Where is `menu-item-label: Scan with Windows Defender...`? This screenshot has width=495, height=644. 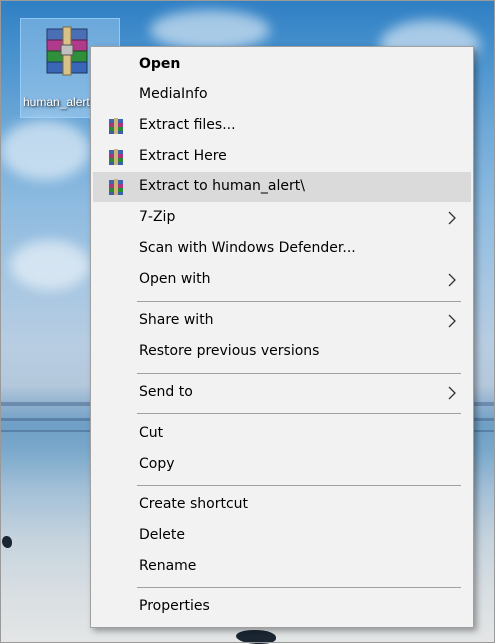
menu-item-label: Scan with Windows Defender... is located at coordinates (247, 248).